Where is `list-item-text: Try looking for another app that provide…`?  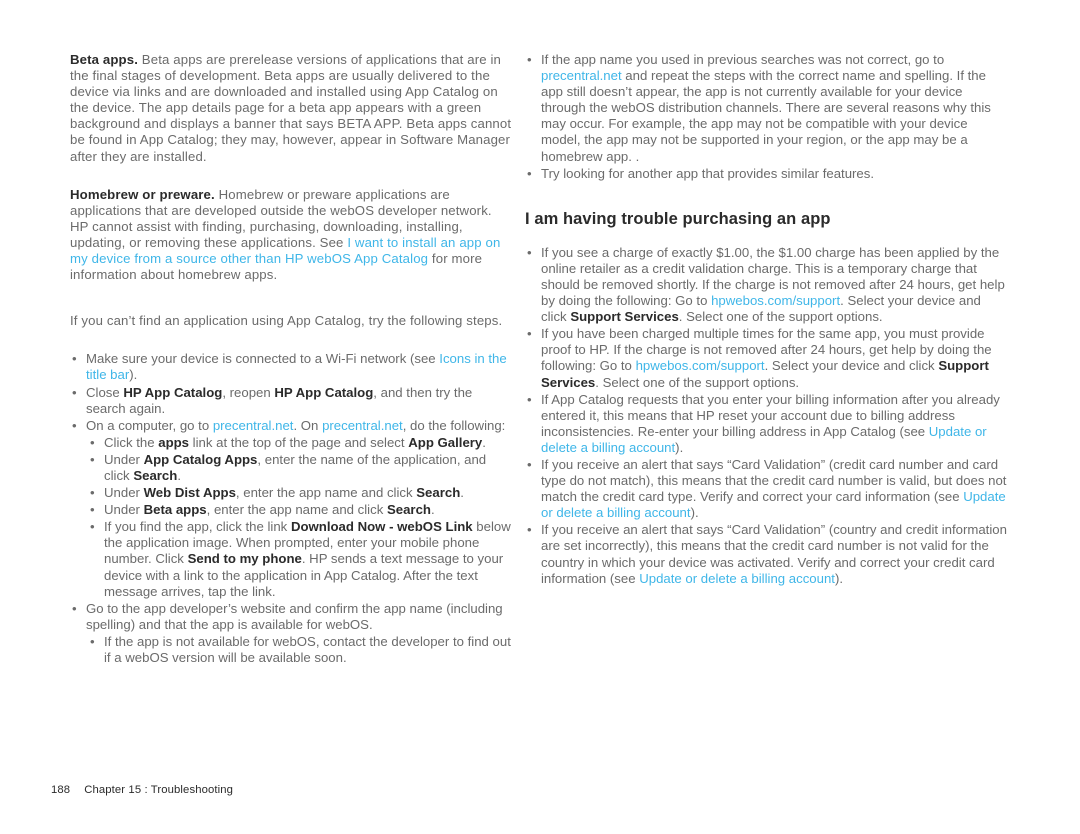
list-item-text: Try looking for another app that provide… is located at coordinates (707, 173).